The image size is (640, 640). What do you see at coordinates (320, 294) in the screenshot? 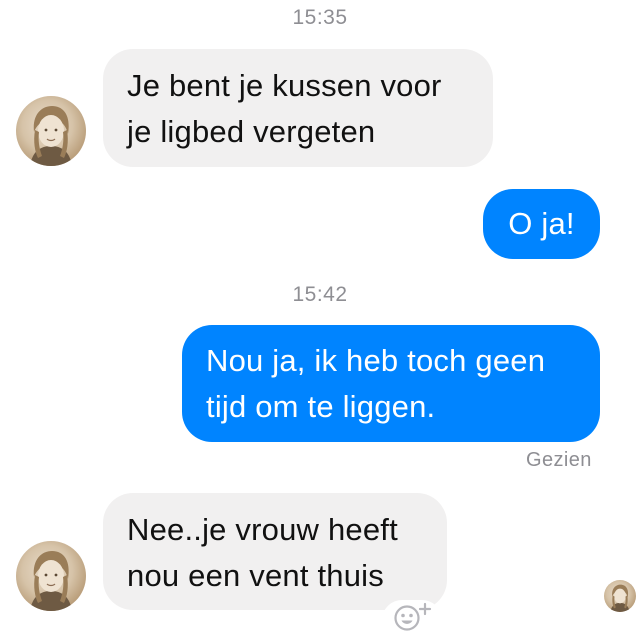
I see `timestamp: 15:42` at bounding box center [320, 294].